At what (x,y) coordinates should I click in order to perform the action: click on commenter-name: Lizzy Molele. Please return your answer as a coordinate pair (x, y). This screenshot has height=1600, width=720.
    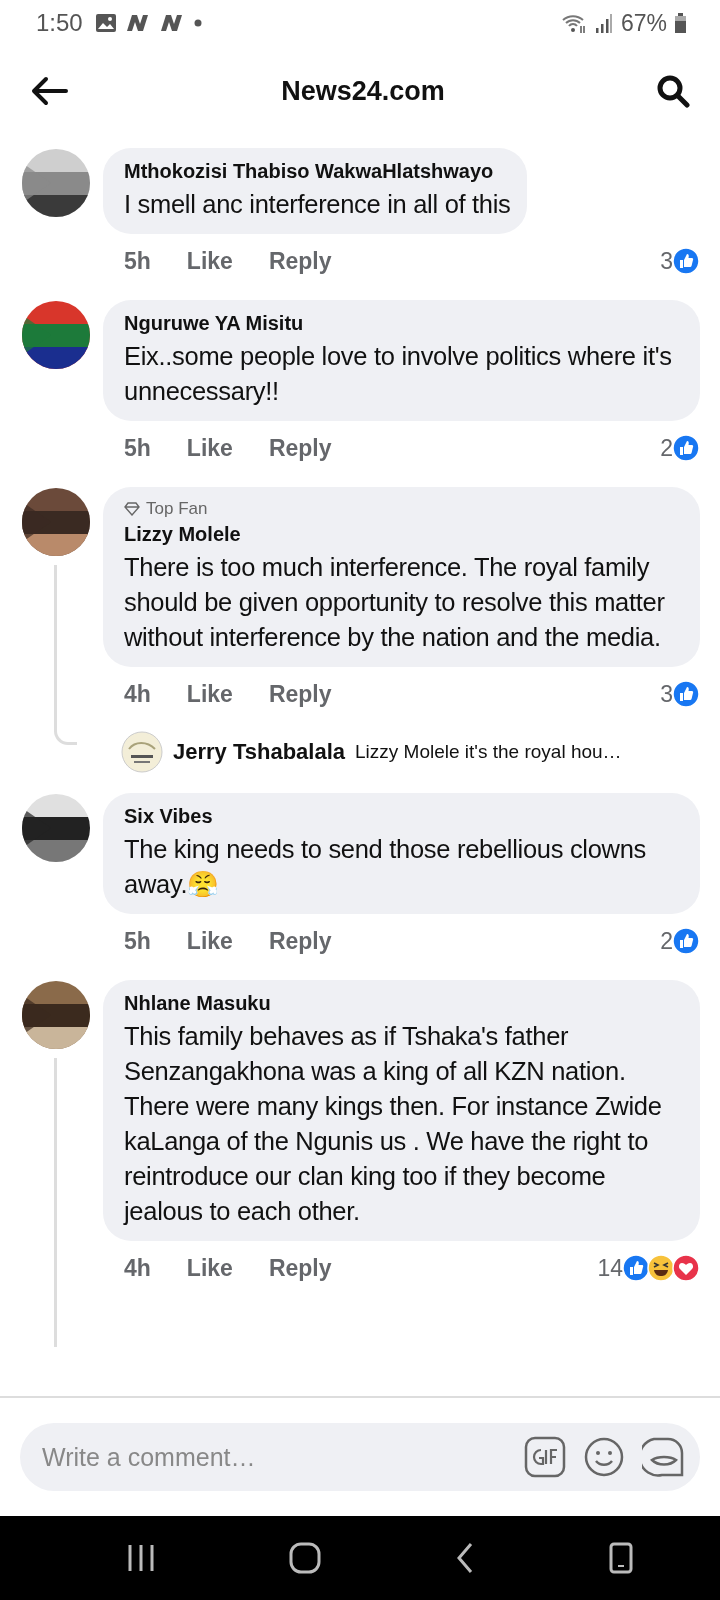
    Looking at the image, I should click on (404, 534).